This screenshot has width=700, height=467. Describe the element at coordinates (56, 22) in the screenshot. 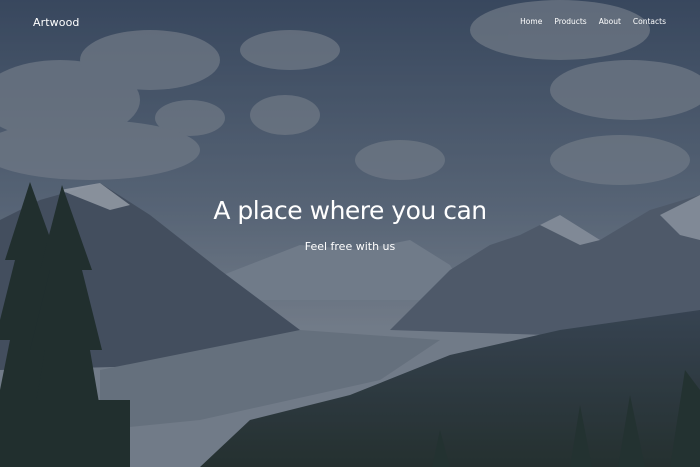

I see `brand-logo-text: Artwood` at that location.